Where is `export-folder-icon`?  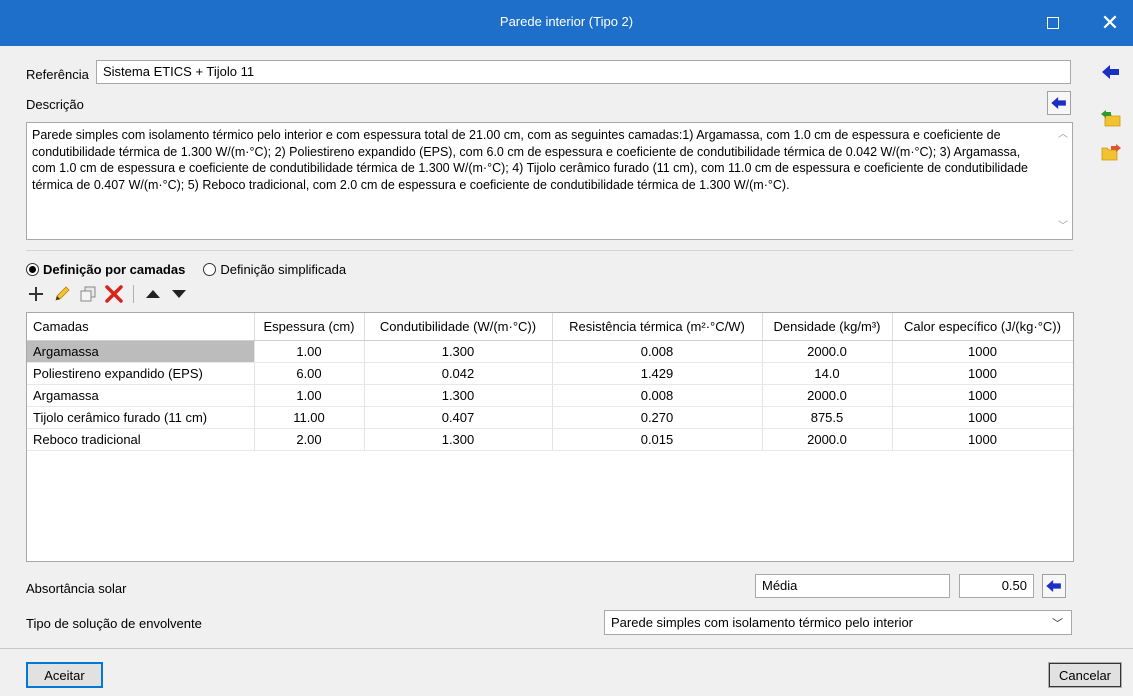
export-folder-icon is located at coordinates (1111, 152).